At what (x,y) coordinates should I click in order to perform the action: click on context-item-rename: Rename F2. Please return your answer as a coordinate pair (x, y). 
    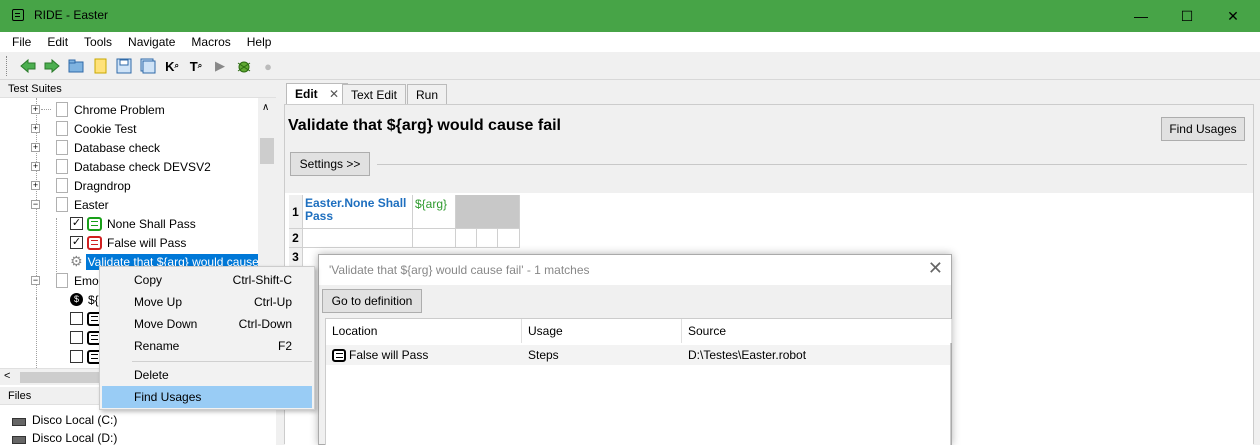
    Looking at the image, I should click on (207, 346).